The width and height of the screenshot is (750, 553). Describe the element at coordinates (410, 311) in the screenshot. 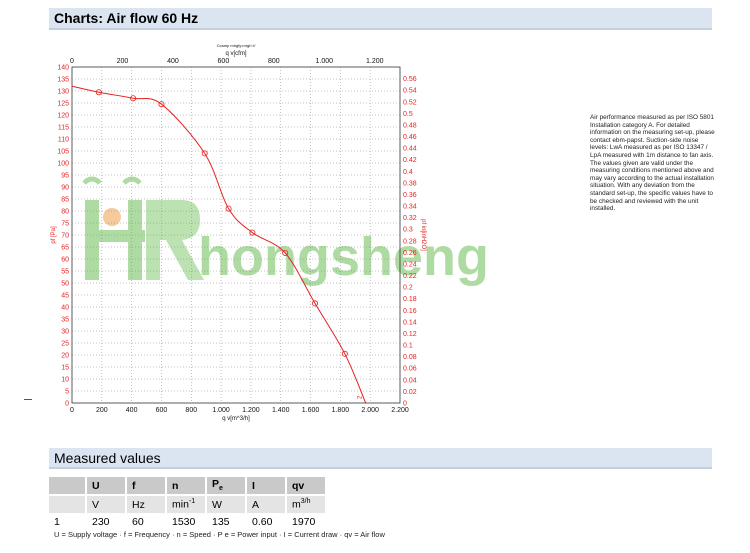

I see `y2-tick-label: 0.16` at that location.